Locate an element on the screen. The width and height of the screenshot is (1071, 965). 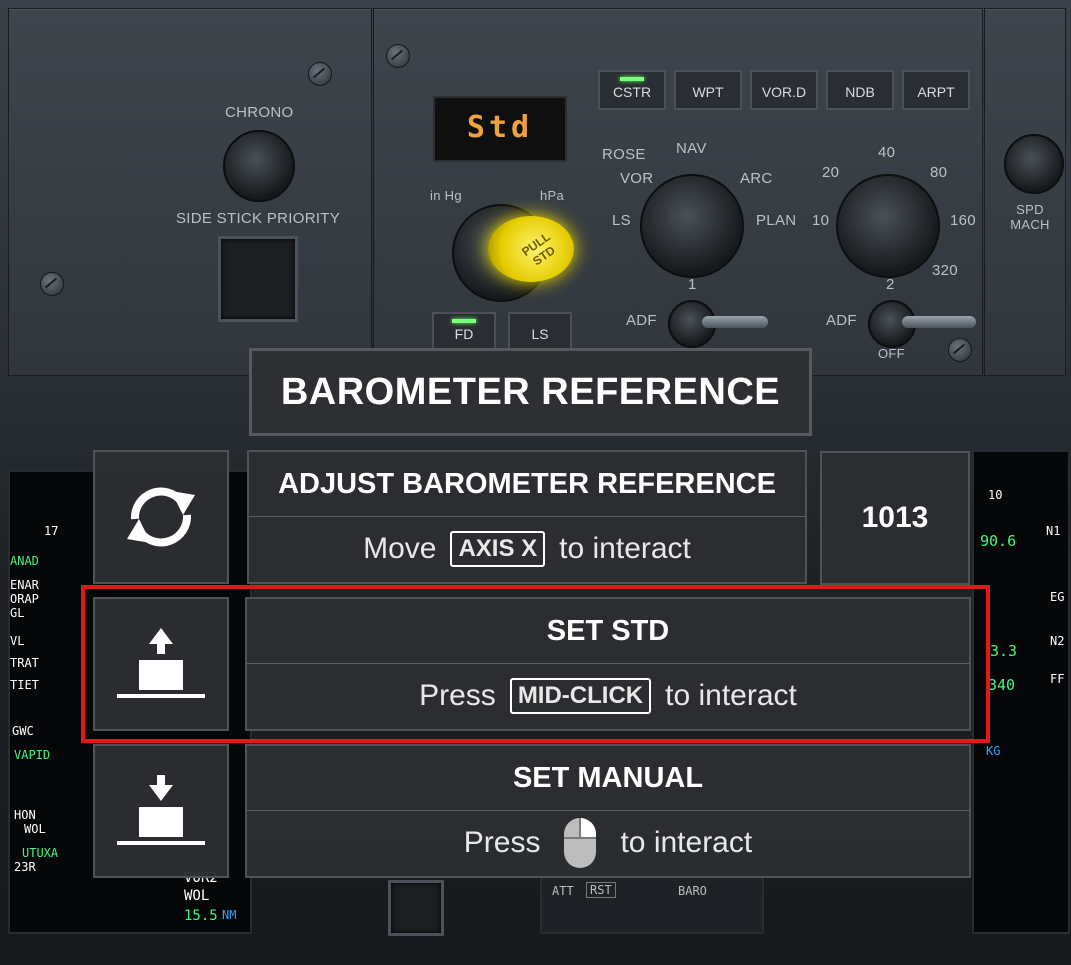
set-manual-row: SET MANUAL Press to interact is located at coordinates (608, 811).